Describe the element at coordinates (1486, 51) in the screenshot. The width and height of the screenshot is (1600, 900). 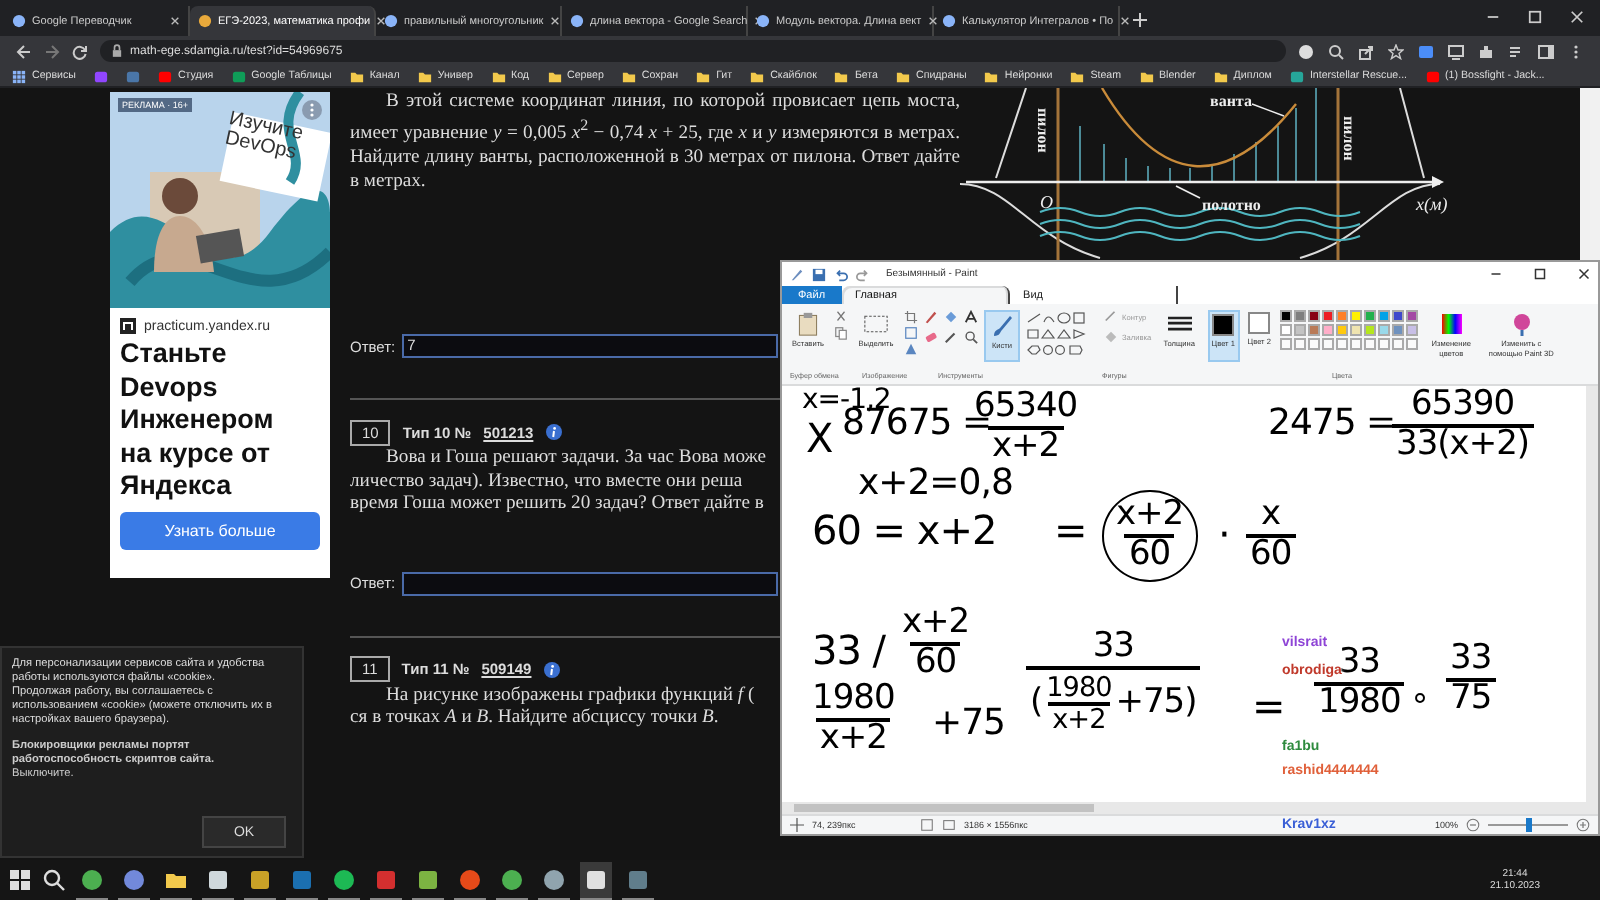
I see `extensions-icon` at that location.